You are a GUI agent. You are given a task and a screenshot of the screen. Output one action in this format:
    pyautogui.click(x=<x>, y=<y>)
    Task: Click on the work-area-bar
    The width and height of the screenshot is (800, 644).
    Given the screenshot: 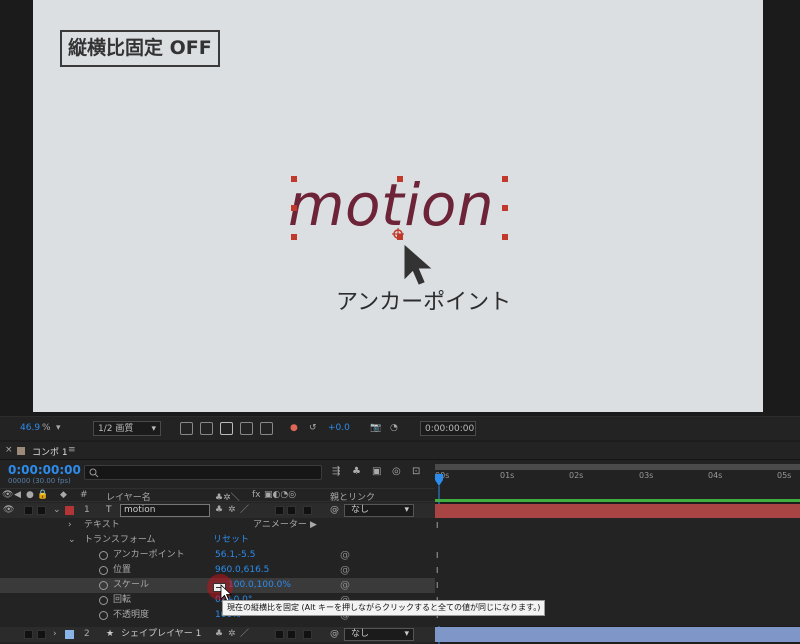 What is the action you would take?
    pyautogui.click(x=617, y=467)
    